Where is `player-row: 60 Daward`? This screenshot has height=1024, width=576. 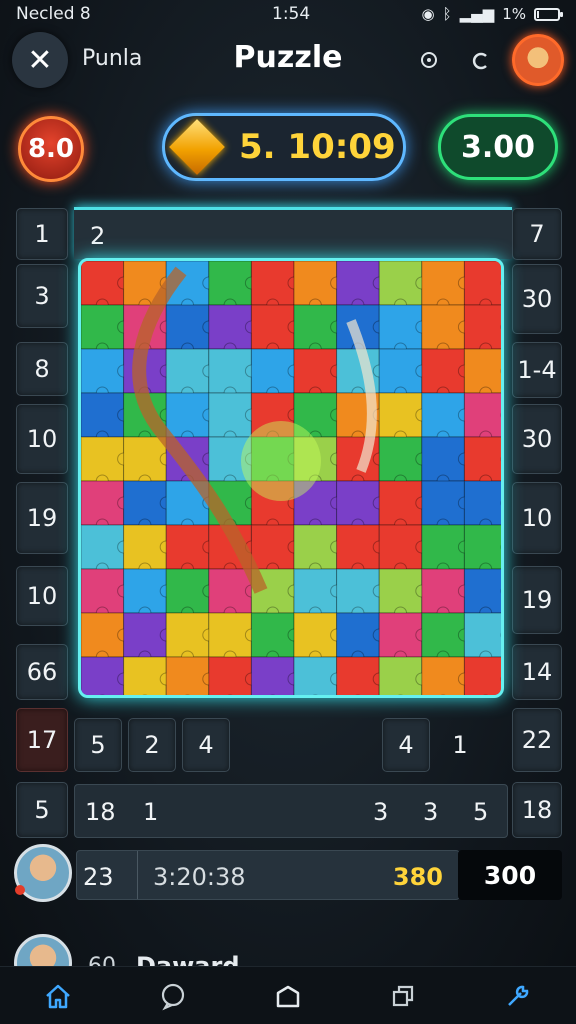 player-row: 60 Daward is located at coordinates (164, 948).